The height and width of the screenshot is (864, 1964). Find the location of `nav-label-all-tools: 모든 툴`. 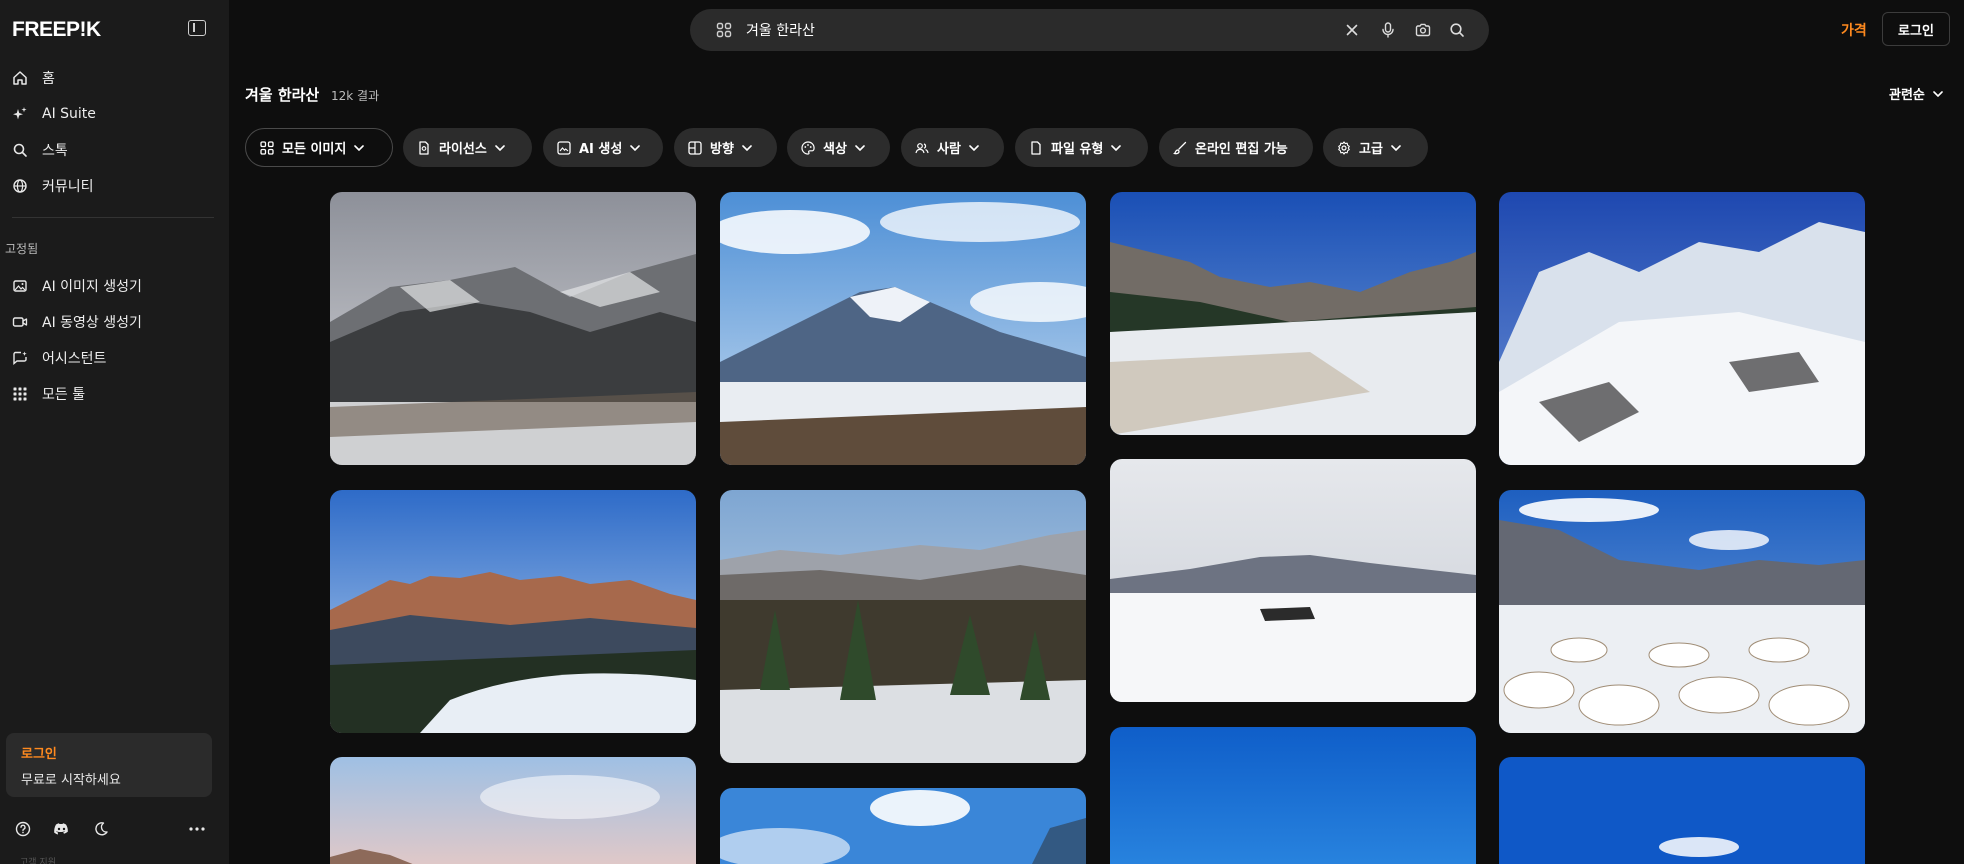

nav-label-all-tools: 모든 툴 is located at coordinates (64, 395).